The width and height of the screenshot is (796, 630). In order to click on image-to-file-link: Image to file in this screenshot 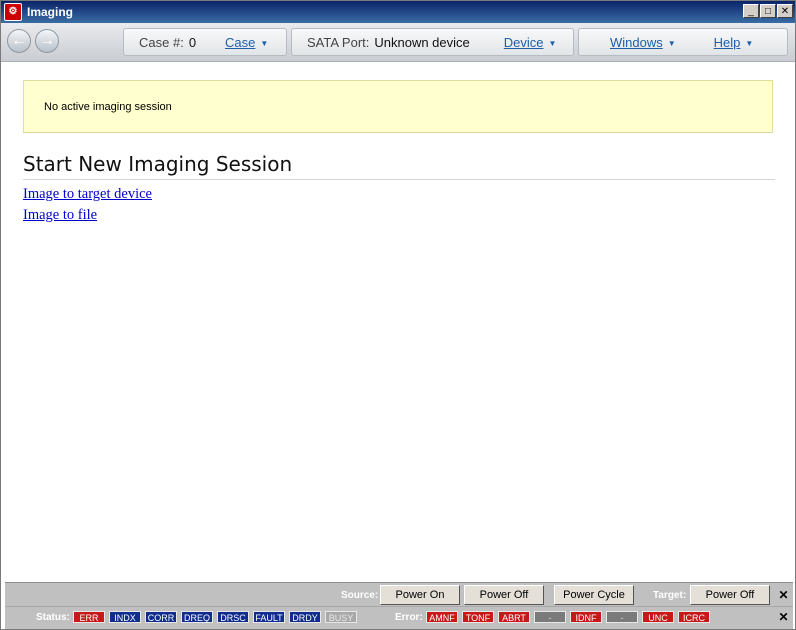, I will do `click(60, 215)`.